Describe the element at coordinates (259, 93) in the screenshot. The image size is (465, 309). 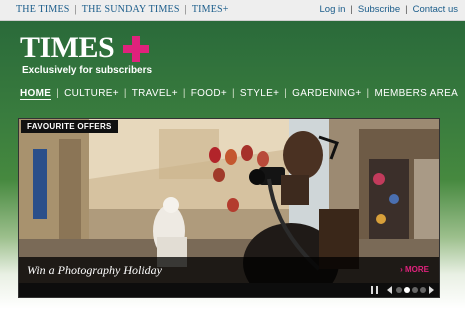
I see `nav-item-style: STYLE+` at that location.